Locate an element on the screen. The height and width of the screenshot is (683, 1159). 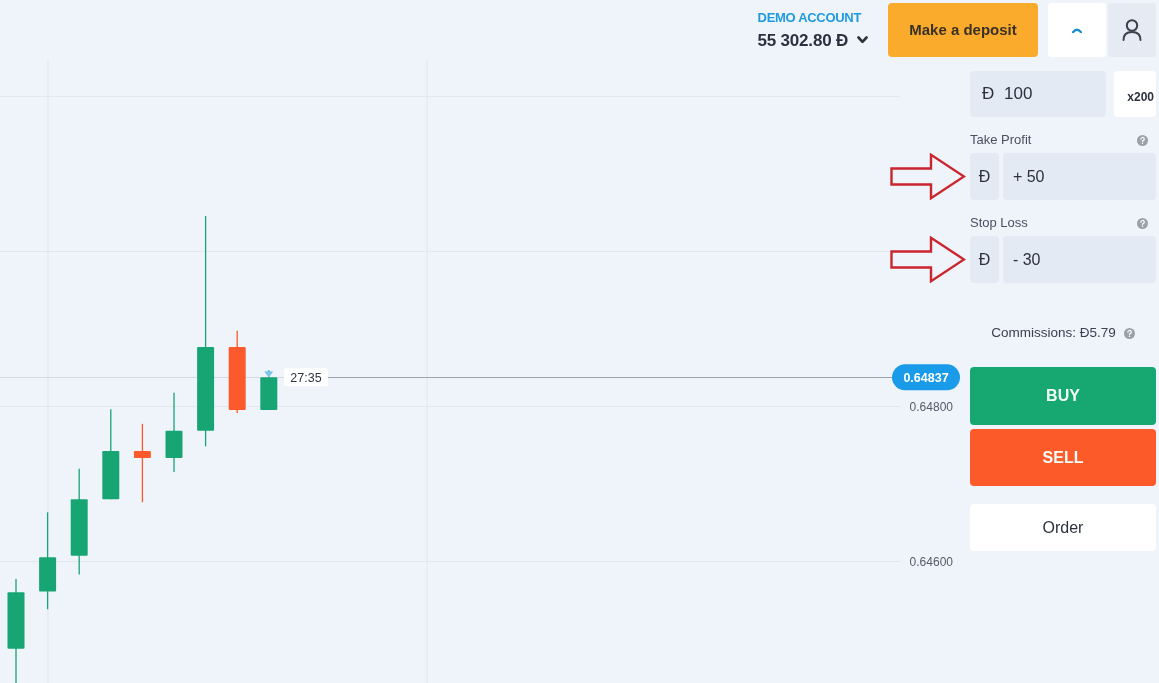
current-price-label: 0.64837 is located at coordinates (926, 377).